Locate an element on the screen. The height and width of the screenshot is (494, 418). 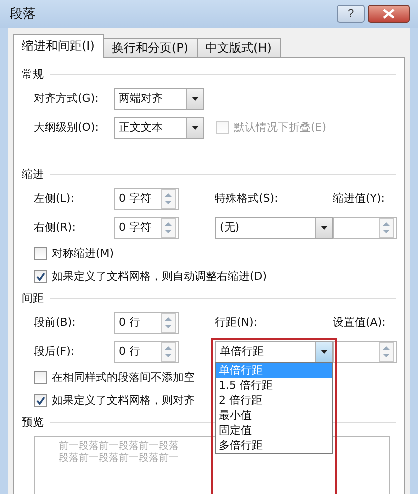
dropdown-option: 多倍行距 is located at coordinates (274, 445).